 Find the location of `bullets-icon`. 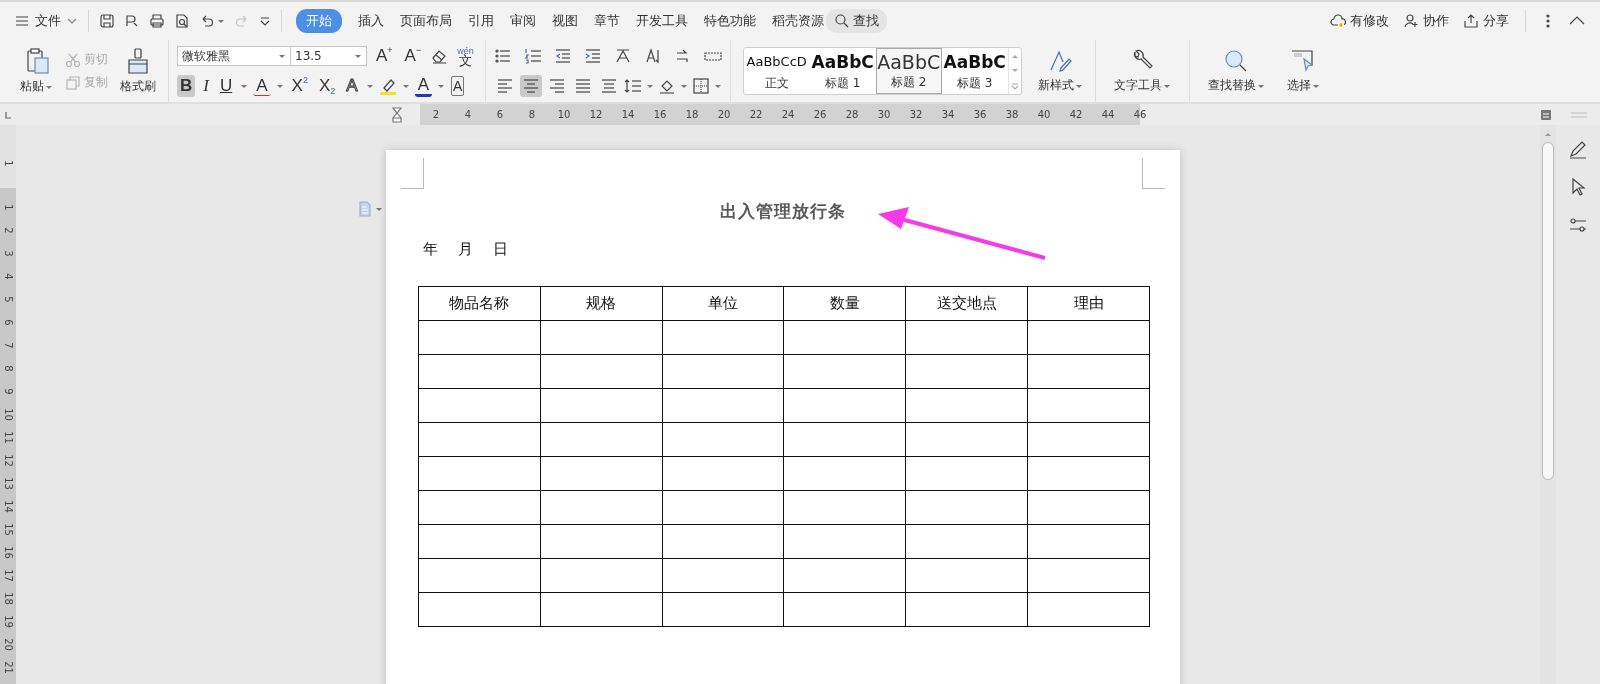

bullets-icon is located at coordinates (502, 56).